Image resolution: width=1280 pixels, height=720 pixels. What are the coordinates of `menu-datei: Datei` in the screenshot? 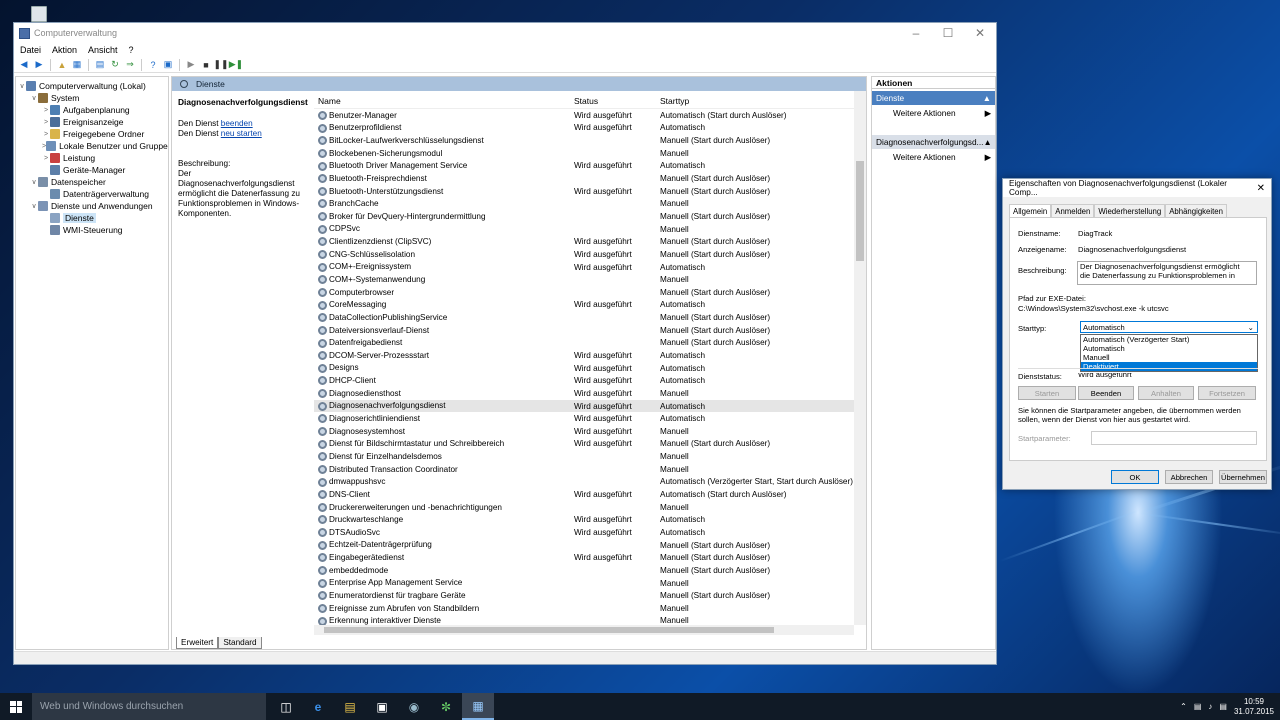 It's located at (30, 50).